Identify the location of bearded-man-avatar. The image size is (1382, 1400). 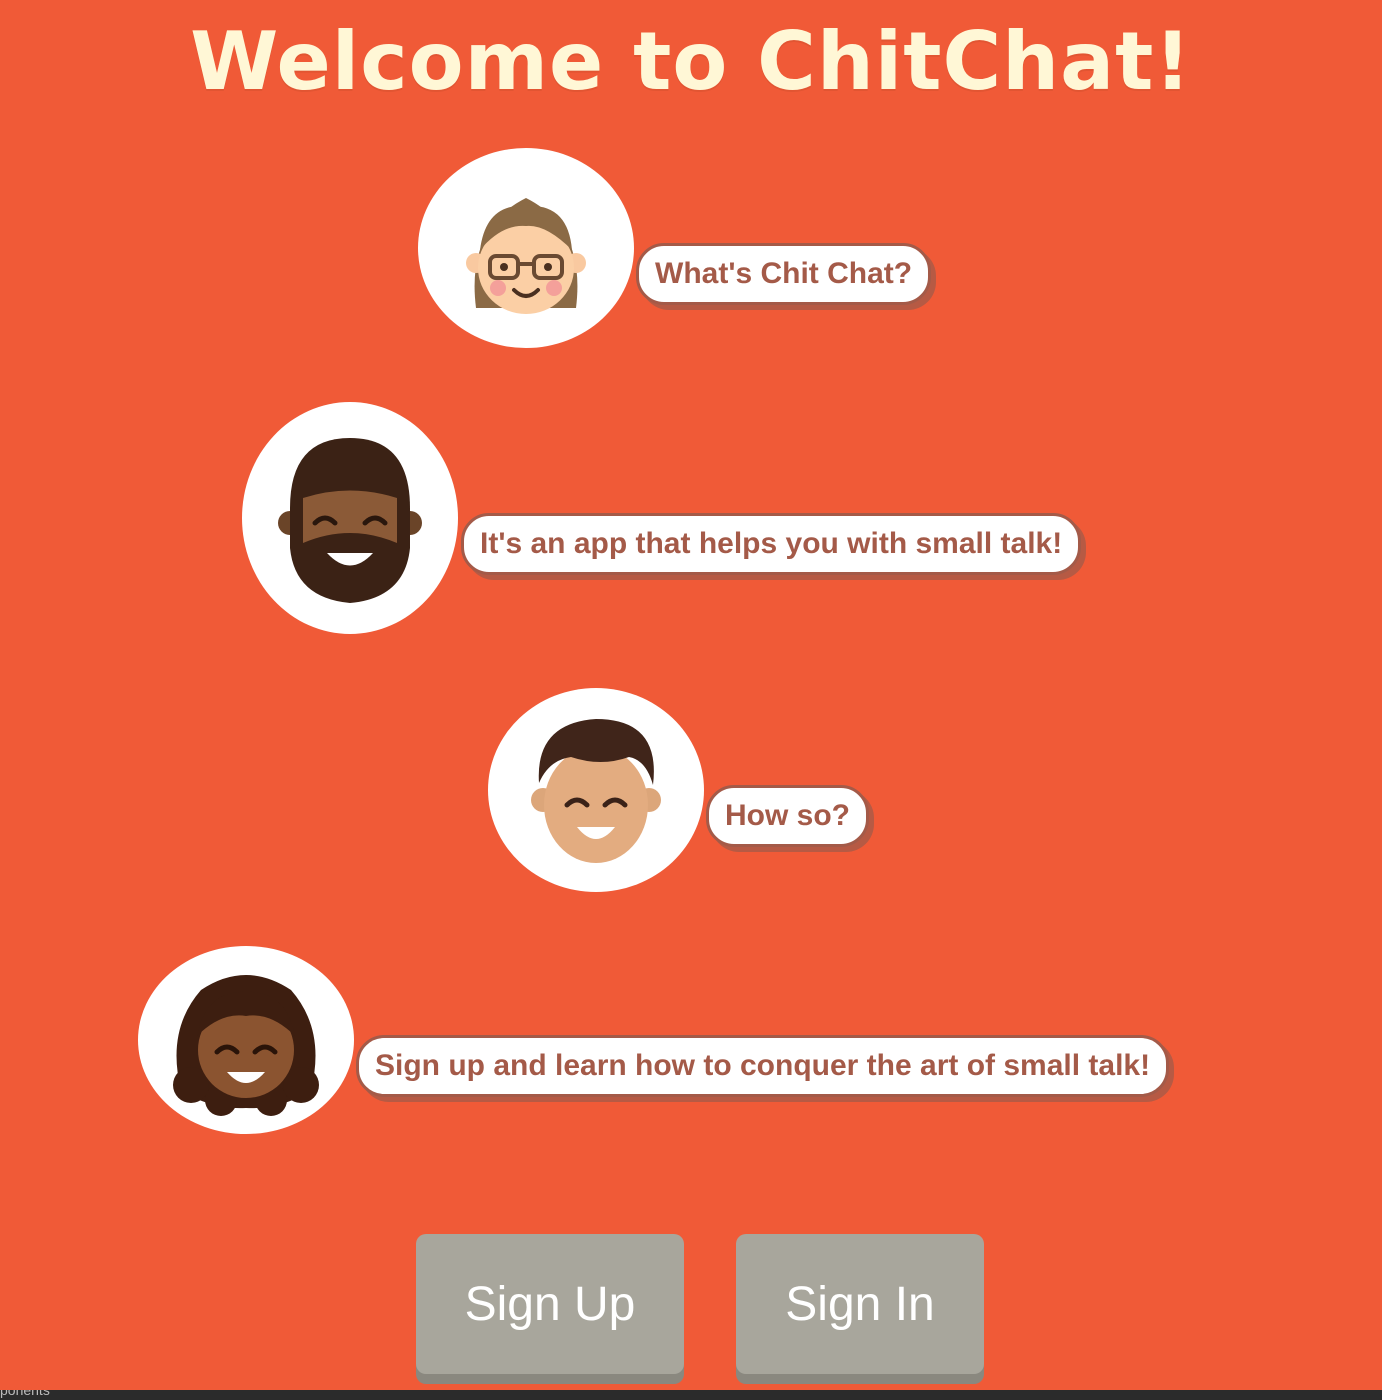
(350, 518).